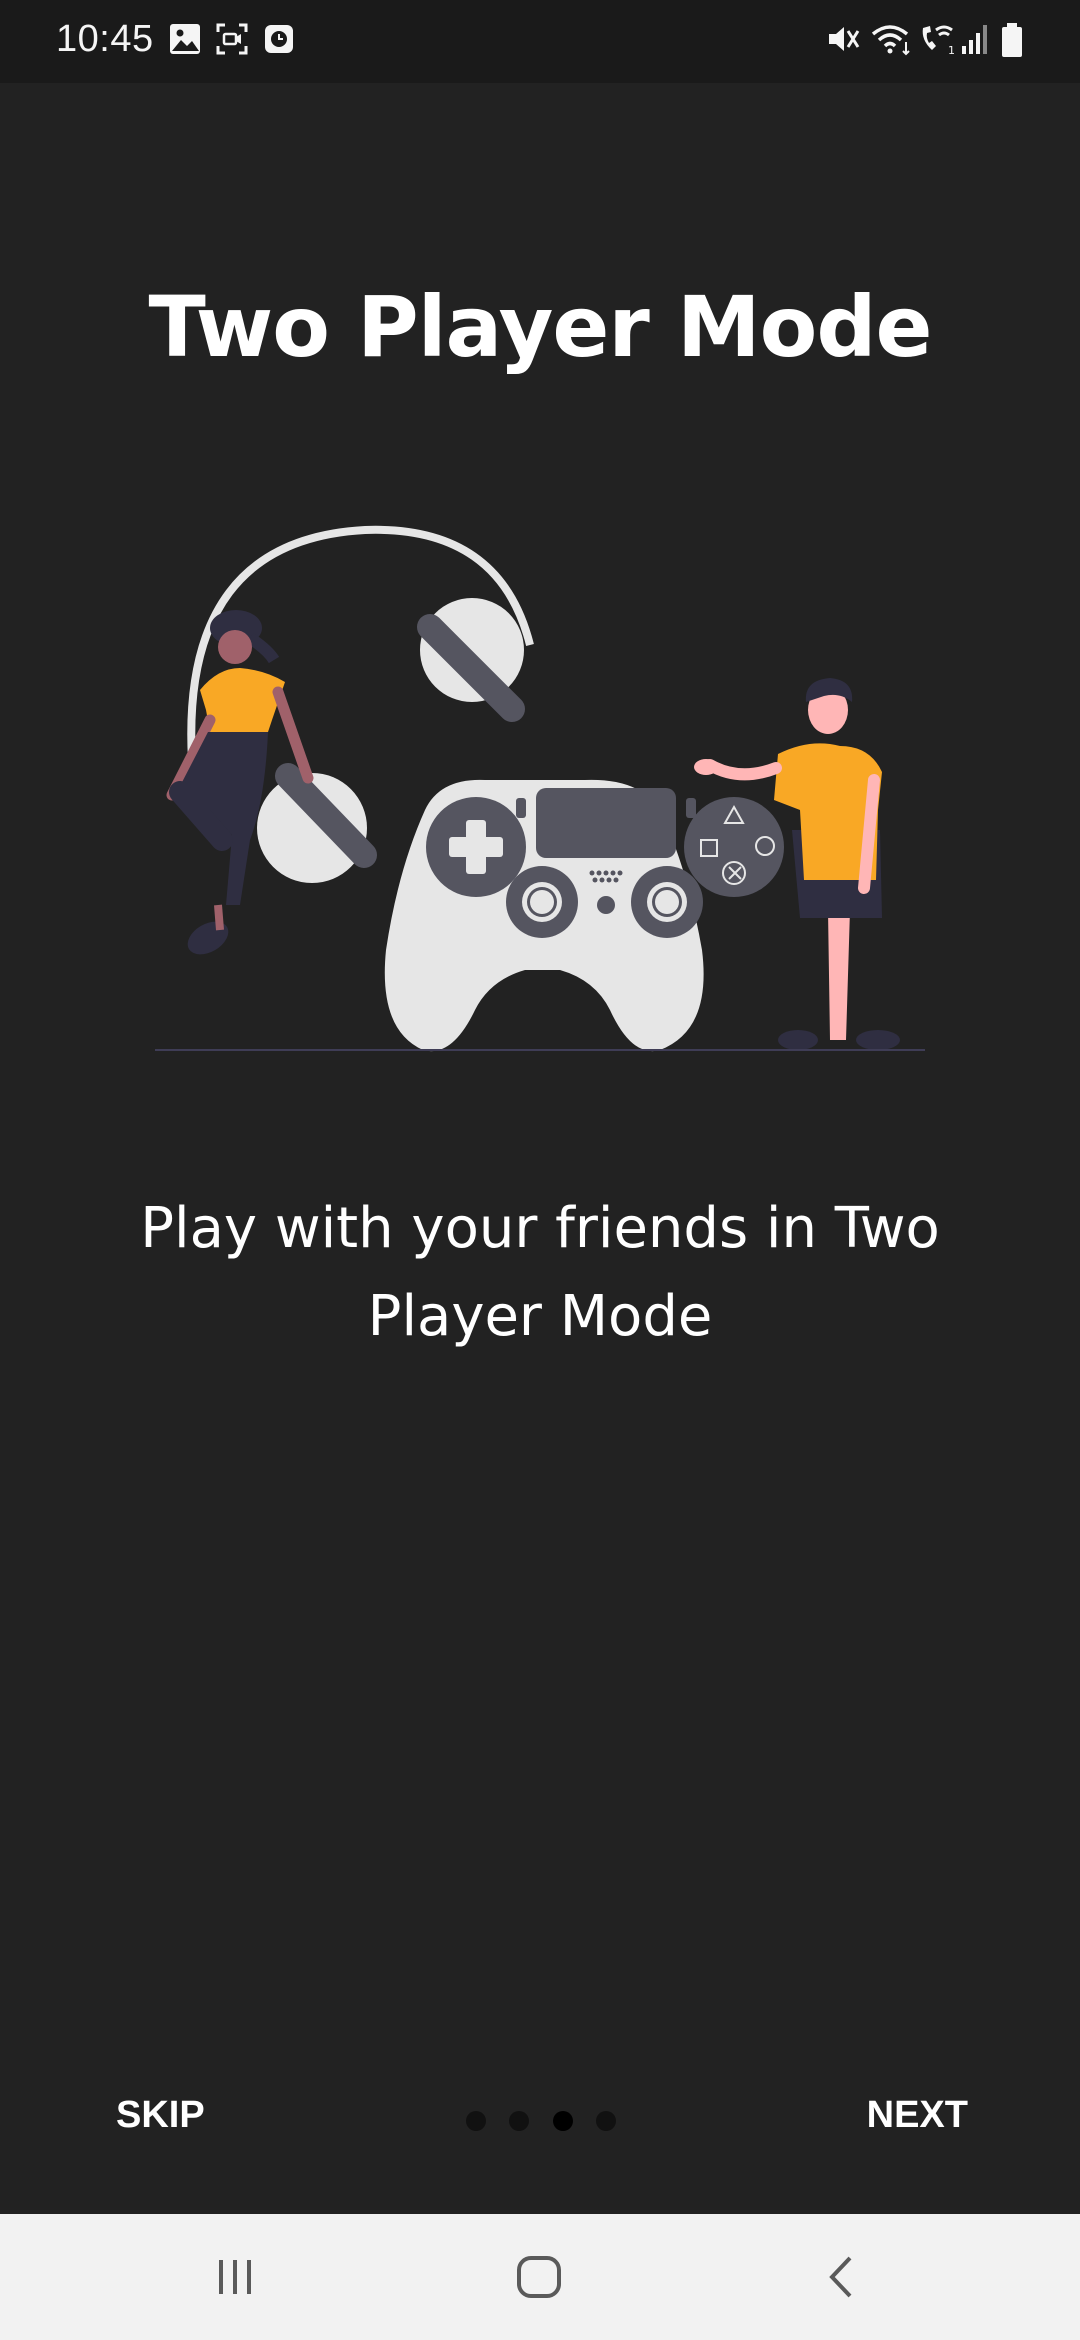 The height and width of the screenshot is (2340, 1080). What do you see at coordinates (1012, 40) in the screenshot?
I see `battery-icon` at bounding box center [1012, 40].